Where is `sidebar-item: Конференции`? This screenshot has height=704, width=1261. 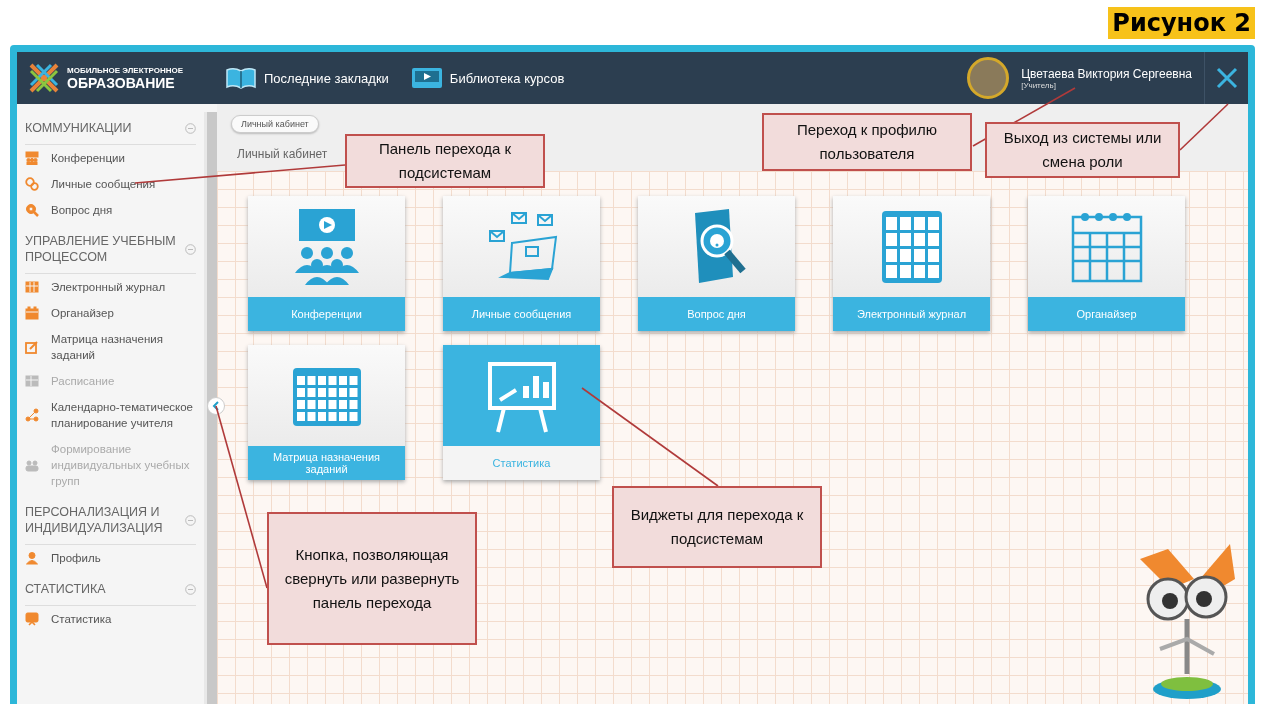 sidebar-item: Конференции is located at coordinates (110, 158).